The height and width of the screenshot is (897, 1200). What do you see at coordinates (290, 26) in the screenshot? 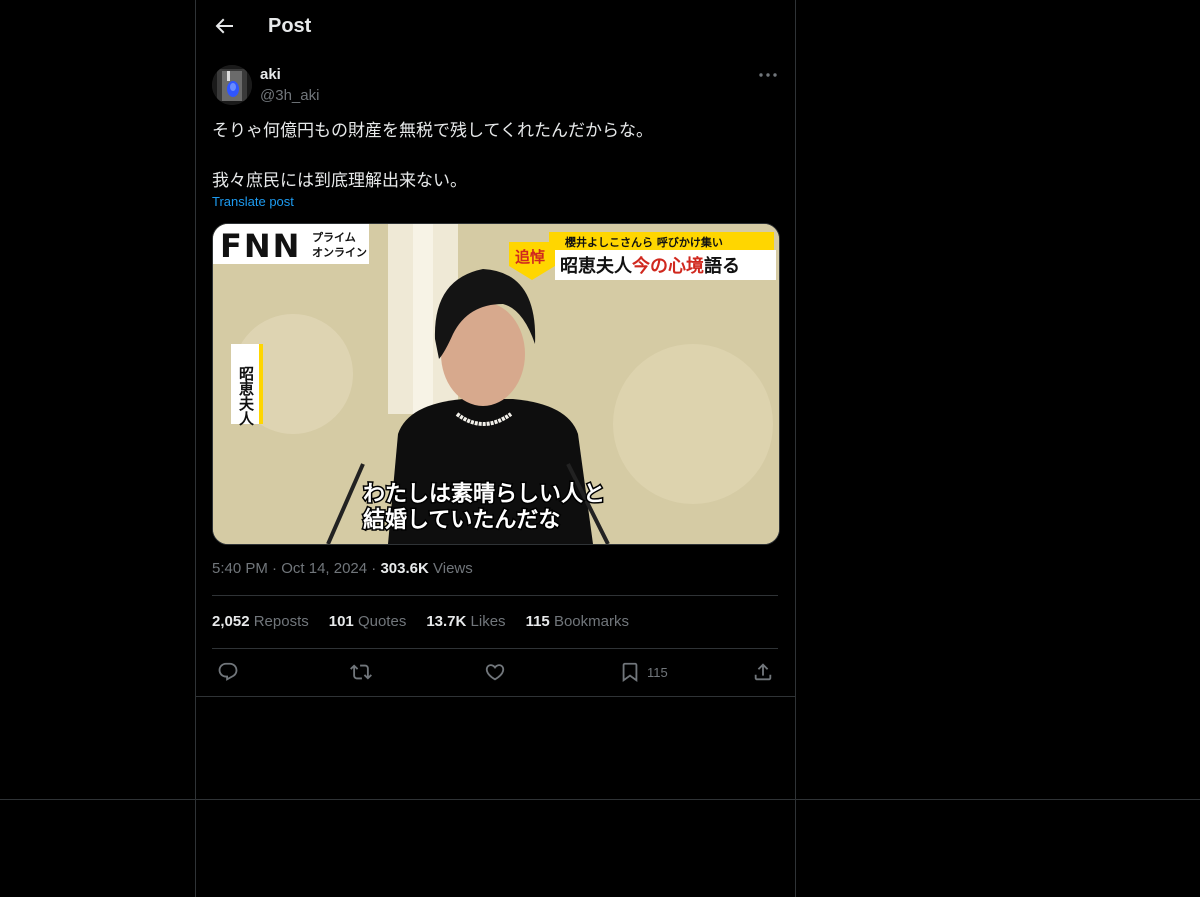
I see `page-title: Post` at bounding box center [290, 26].